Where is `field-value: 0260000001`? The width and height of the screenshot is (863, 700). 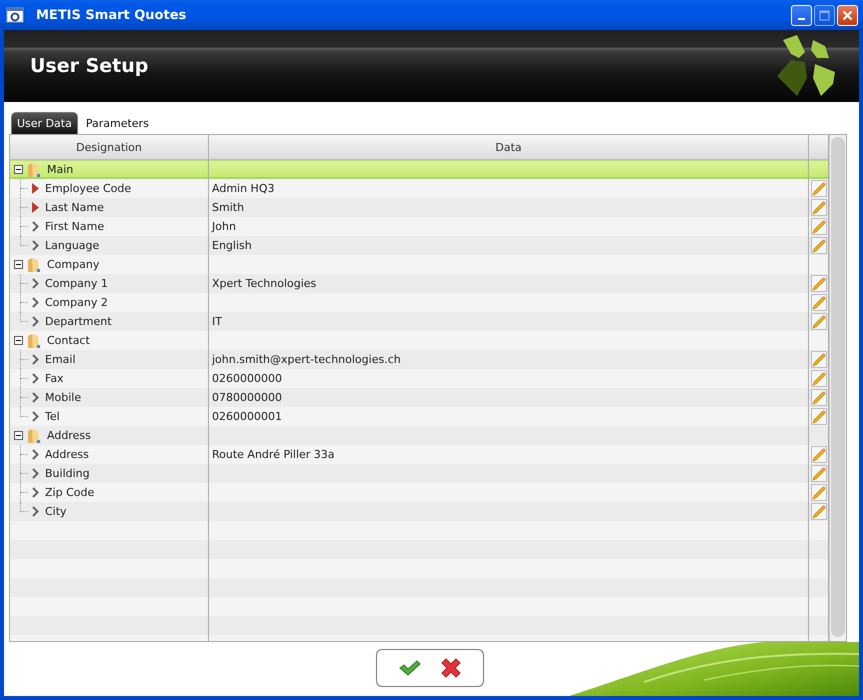
field-value: 0260000001 is located at coordinates (247, 416).